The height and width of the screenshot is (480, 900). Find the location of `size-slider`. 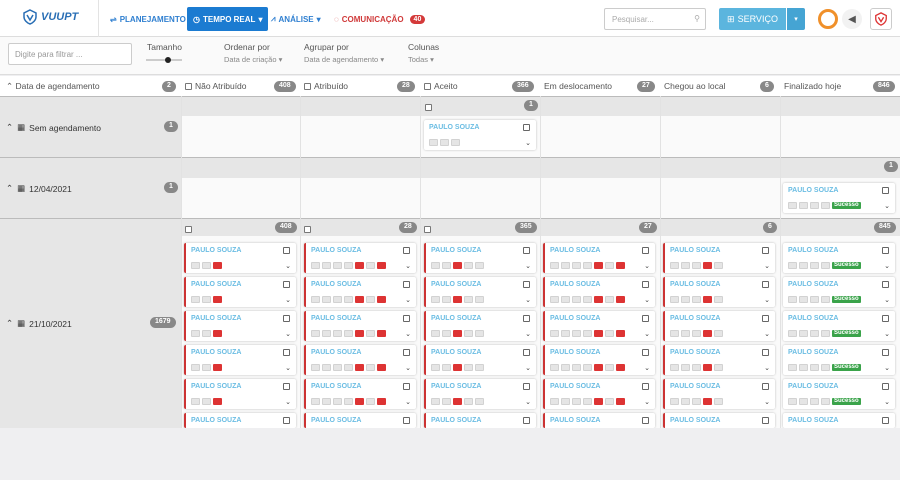

size-slider is located at coordinates (164, 60).